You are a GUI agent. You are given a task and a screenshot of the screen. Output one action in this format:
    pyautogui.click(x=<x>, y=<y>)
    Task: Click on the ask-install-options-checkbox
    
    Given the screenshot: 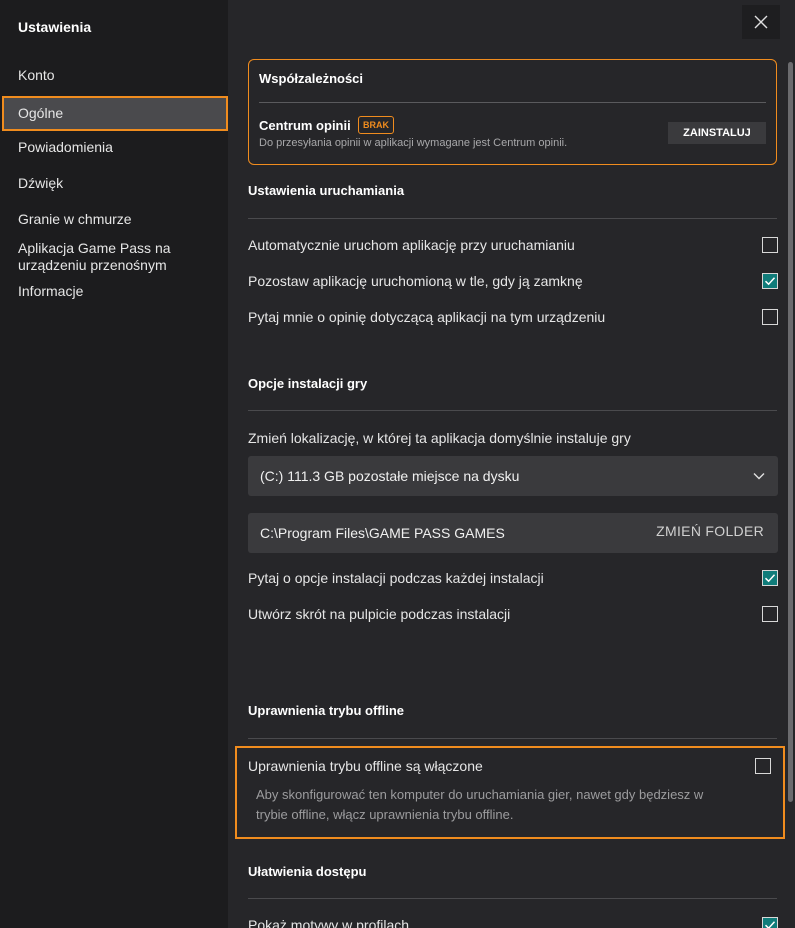 What is the action you would take?
    pyautogui.click(x=770, y=578)
    